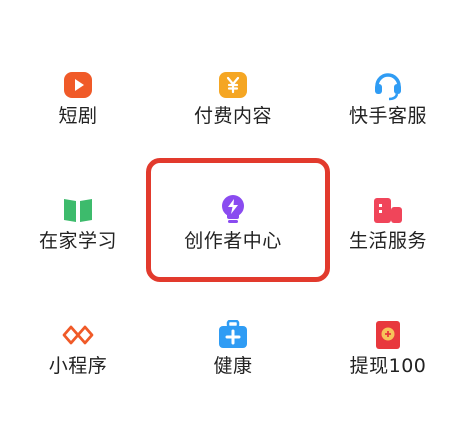 The height and width of the screenshot is (446, 466). I want to click on grid-item-label: 小程序, so click(78, 366).